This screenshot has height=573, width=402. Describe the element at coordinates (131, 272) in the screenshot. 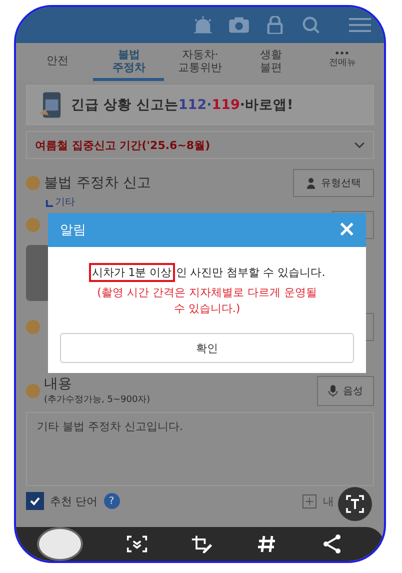

I see `highlighted-text: 시차가 1분 이상` at that location.